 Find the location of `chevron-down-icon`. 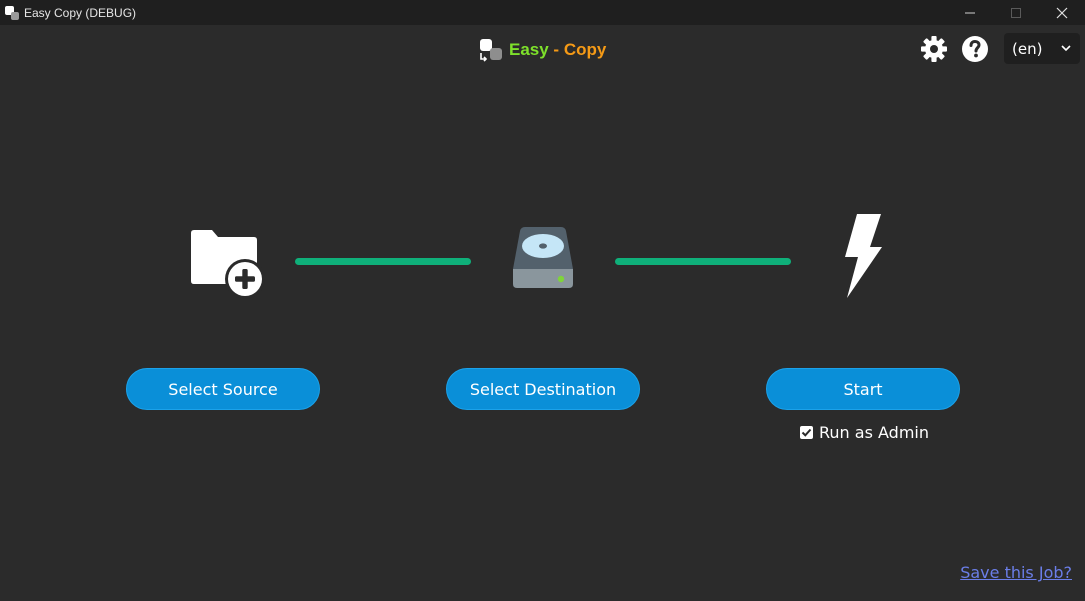

chevron-down-icon is located at coordinates (1066, 48).